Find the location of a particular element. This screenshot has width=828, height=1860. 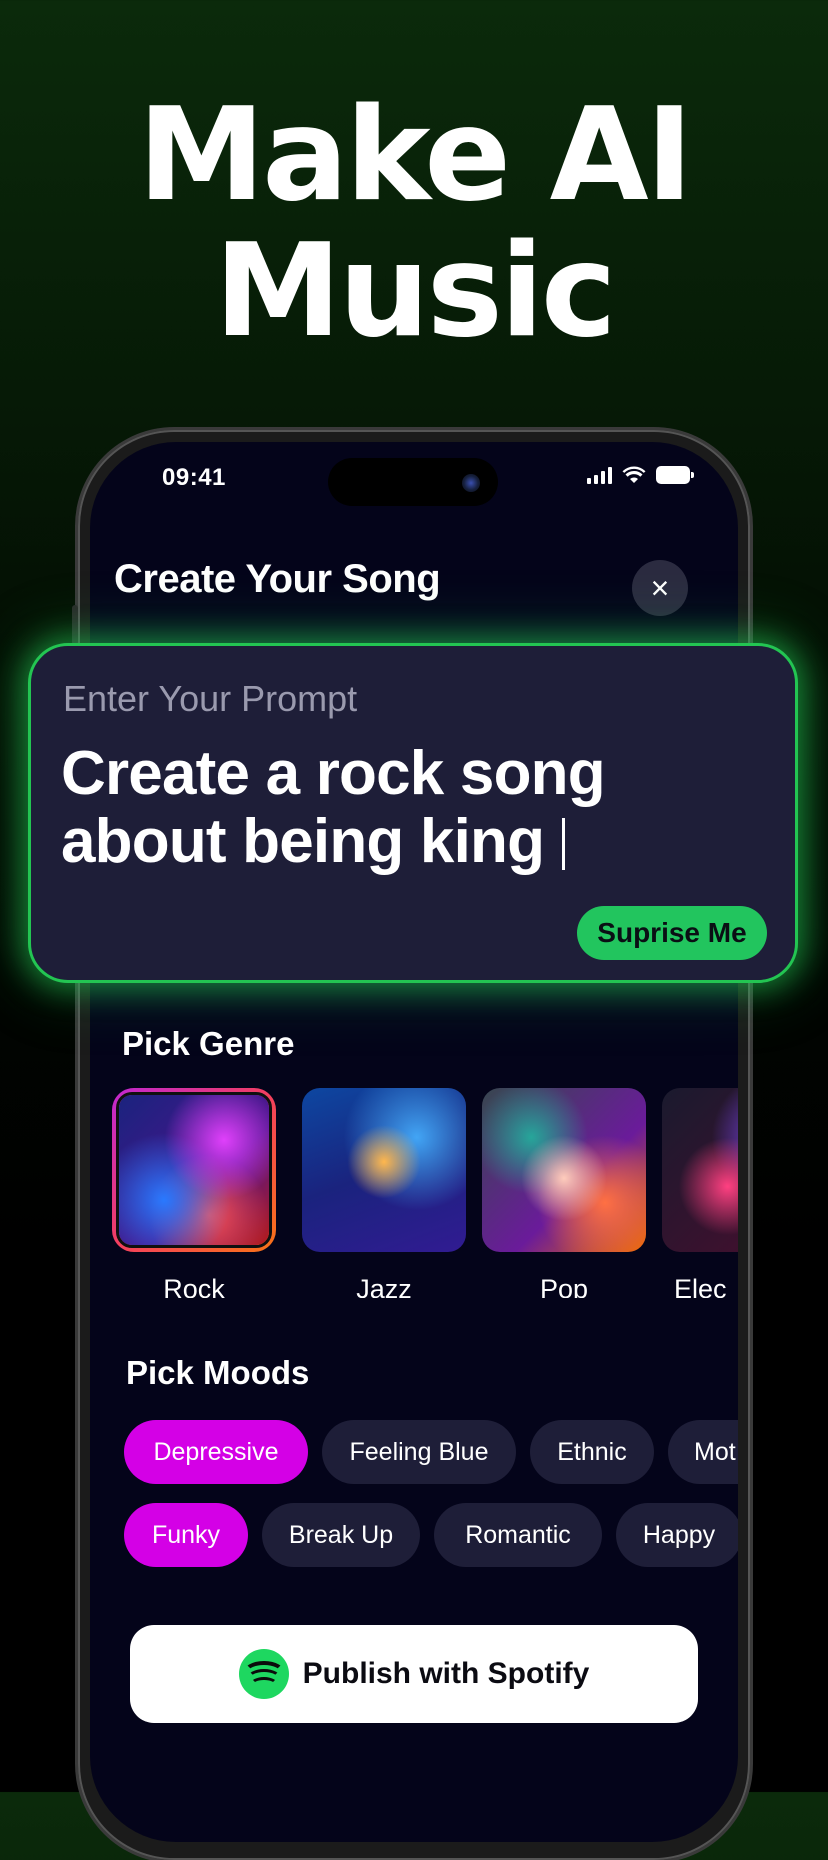

genre-label: Pop is located at coordinates (564, 1286).